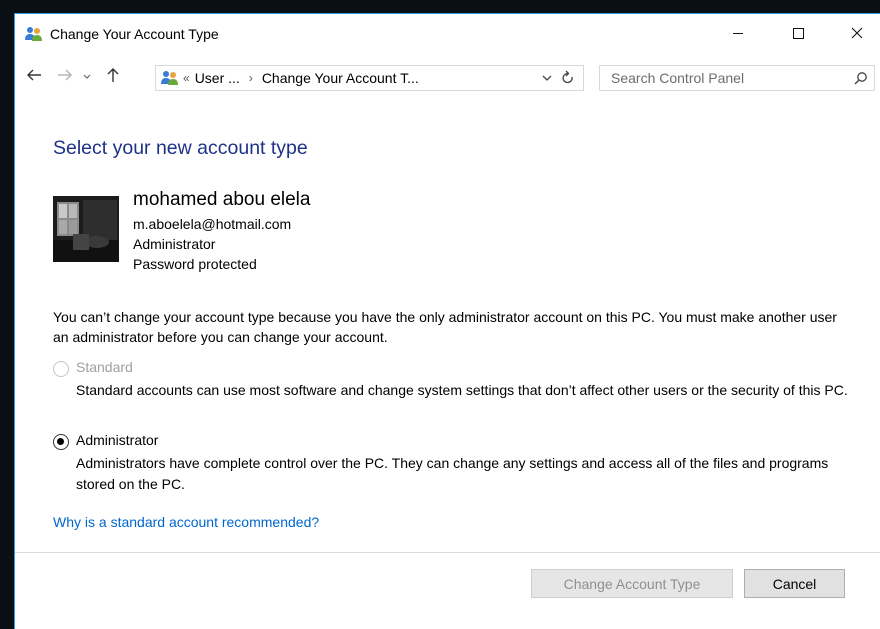 Image resolution: width=880 pixels, height=629 pixels. What do you see at coordinates (117, 440) in the screenshot?
I see `administrator-label: Administrator` at bounding box center [117, 440].